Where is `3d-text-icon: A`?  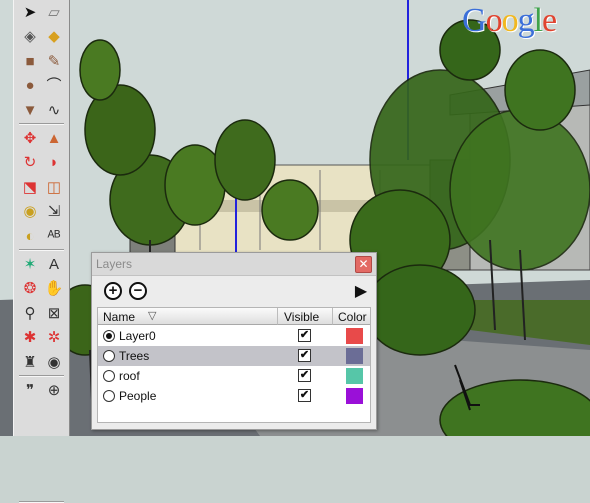
3d-text-icon: A is located at coordinates (53, 264).